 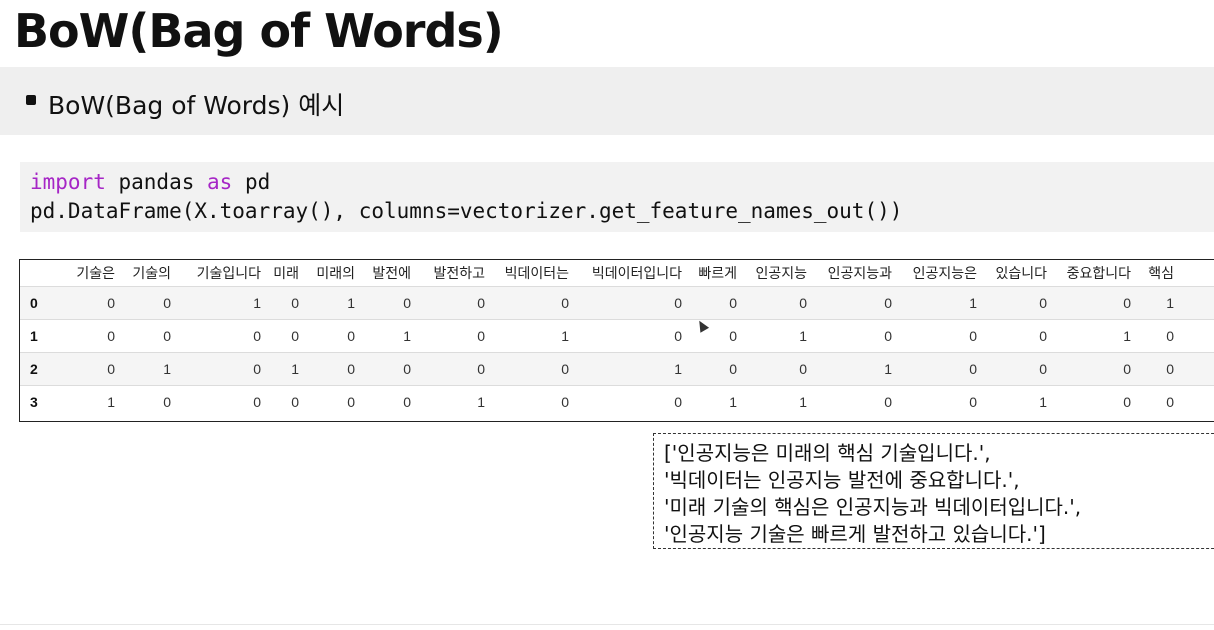 I want to click on subheader-bar: BoW(Bag of Words) 예시, so click(x=607, y=101).